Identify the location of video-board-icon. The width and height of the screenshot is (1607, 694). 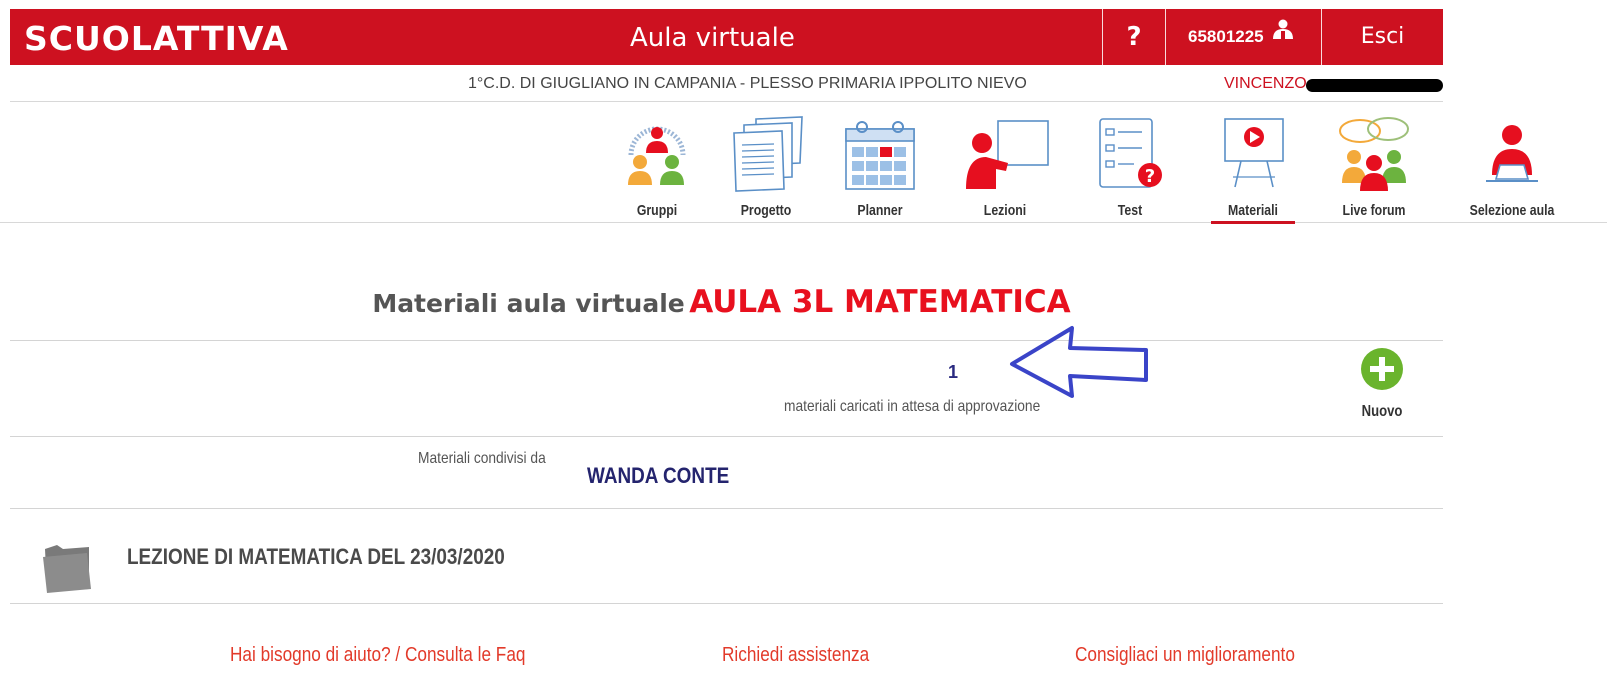
(1254, 153).